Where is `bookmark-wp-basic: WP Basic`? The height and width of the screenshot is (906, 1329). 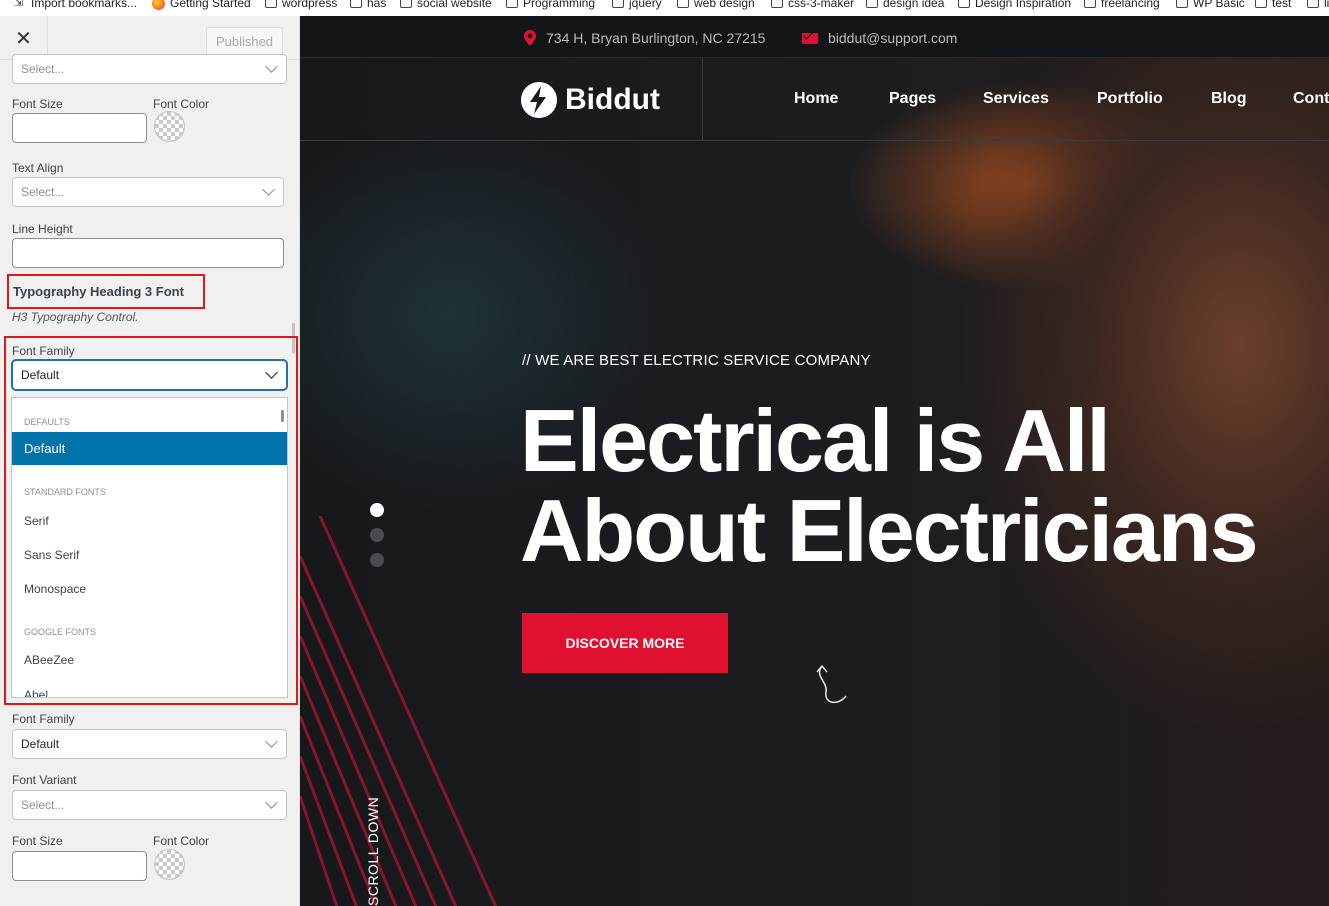
bookmark-wp-basic: WP Basic is located at coordinates (1210, 5).